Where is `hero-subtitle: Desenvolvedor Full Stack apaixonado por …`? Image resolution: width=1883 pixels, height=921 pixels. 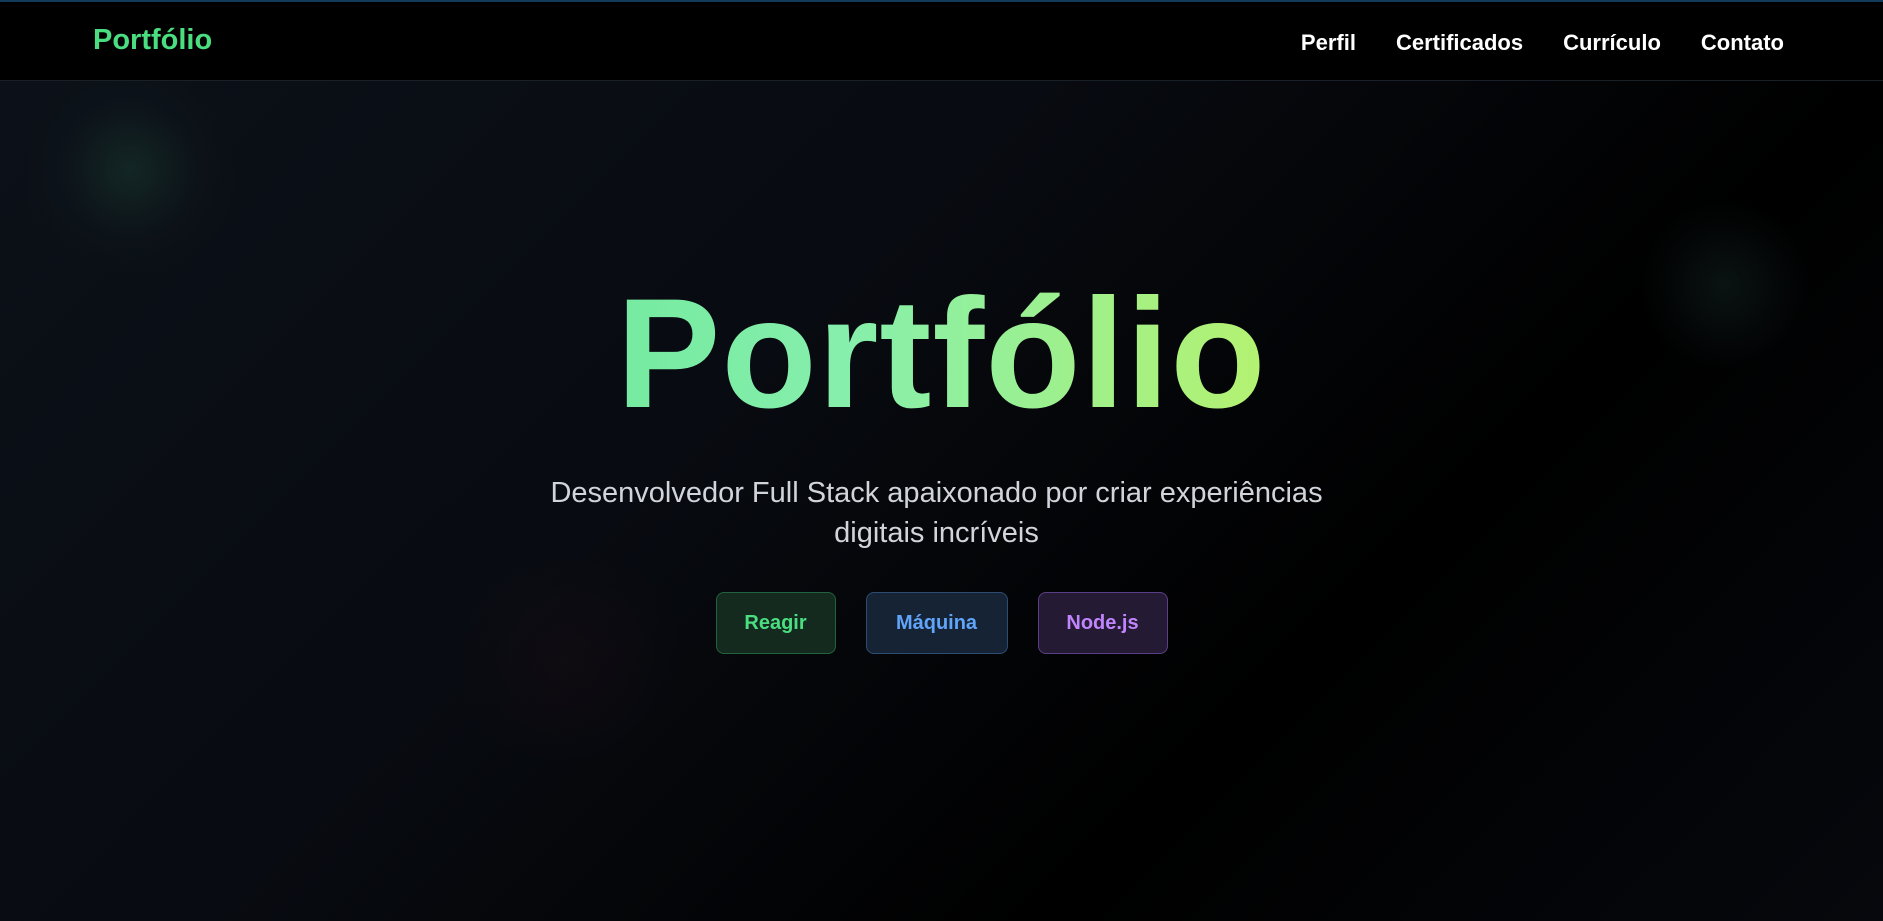
hero-subtitle: Desenvolvedor Full Stack apaixonado por … is located at coordinates (936, 513).